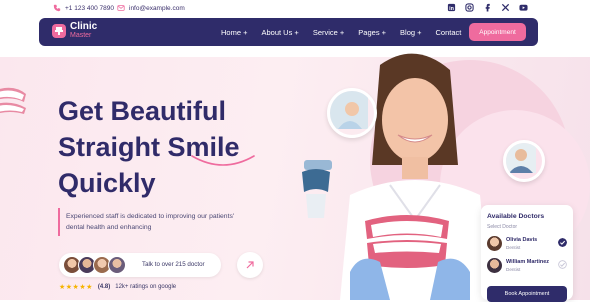 This screenshot has height=302, width=590. What do you see at coordinates (524, 161) in the screenshot?
I see `dentist-photo-thumbnail` at bounding box center [524, 161].